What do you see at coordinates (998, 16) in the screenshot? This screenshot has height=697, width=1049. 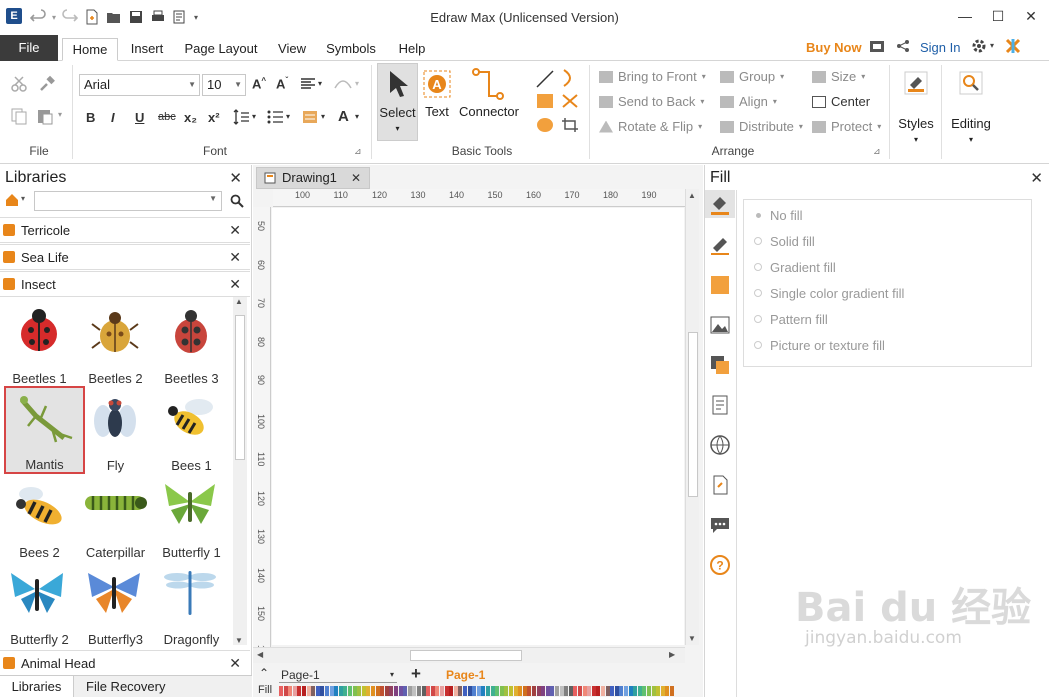 I see `maximize-icon: ☐` at bounding box center [998, 16].